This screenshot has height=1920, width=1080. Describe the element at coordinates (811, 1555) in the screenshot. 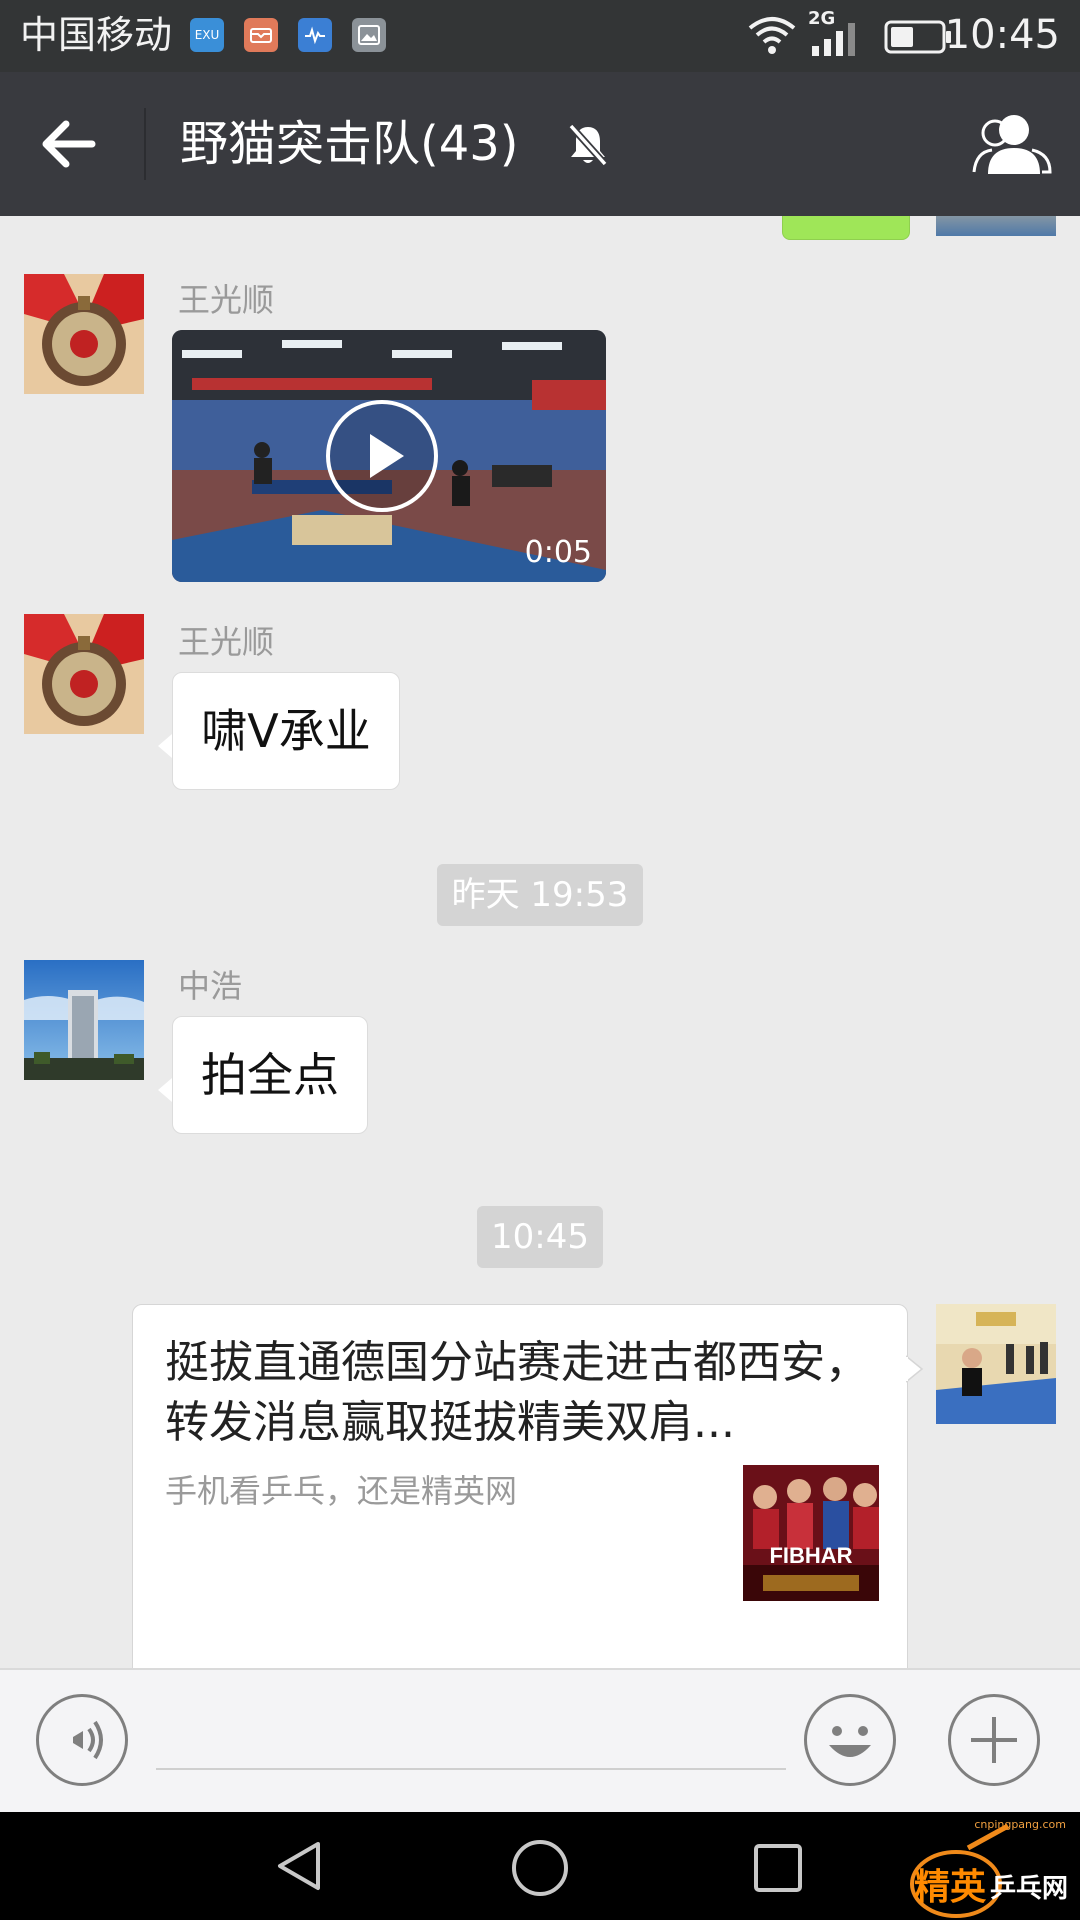

I see `thumbnail-brand: FIBHAR` at that location.